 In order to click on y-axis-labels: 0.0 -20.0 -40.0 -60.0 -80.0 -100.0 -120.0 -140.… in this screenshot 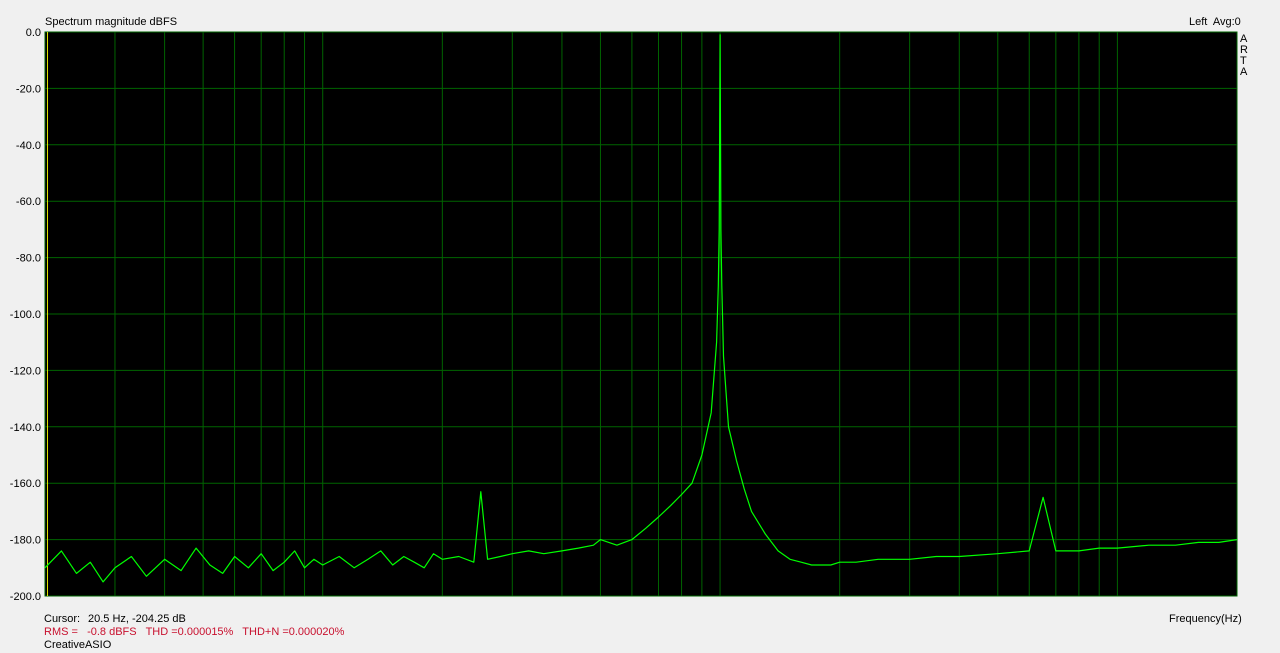, I will do `click(25, 313)`.